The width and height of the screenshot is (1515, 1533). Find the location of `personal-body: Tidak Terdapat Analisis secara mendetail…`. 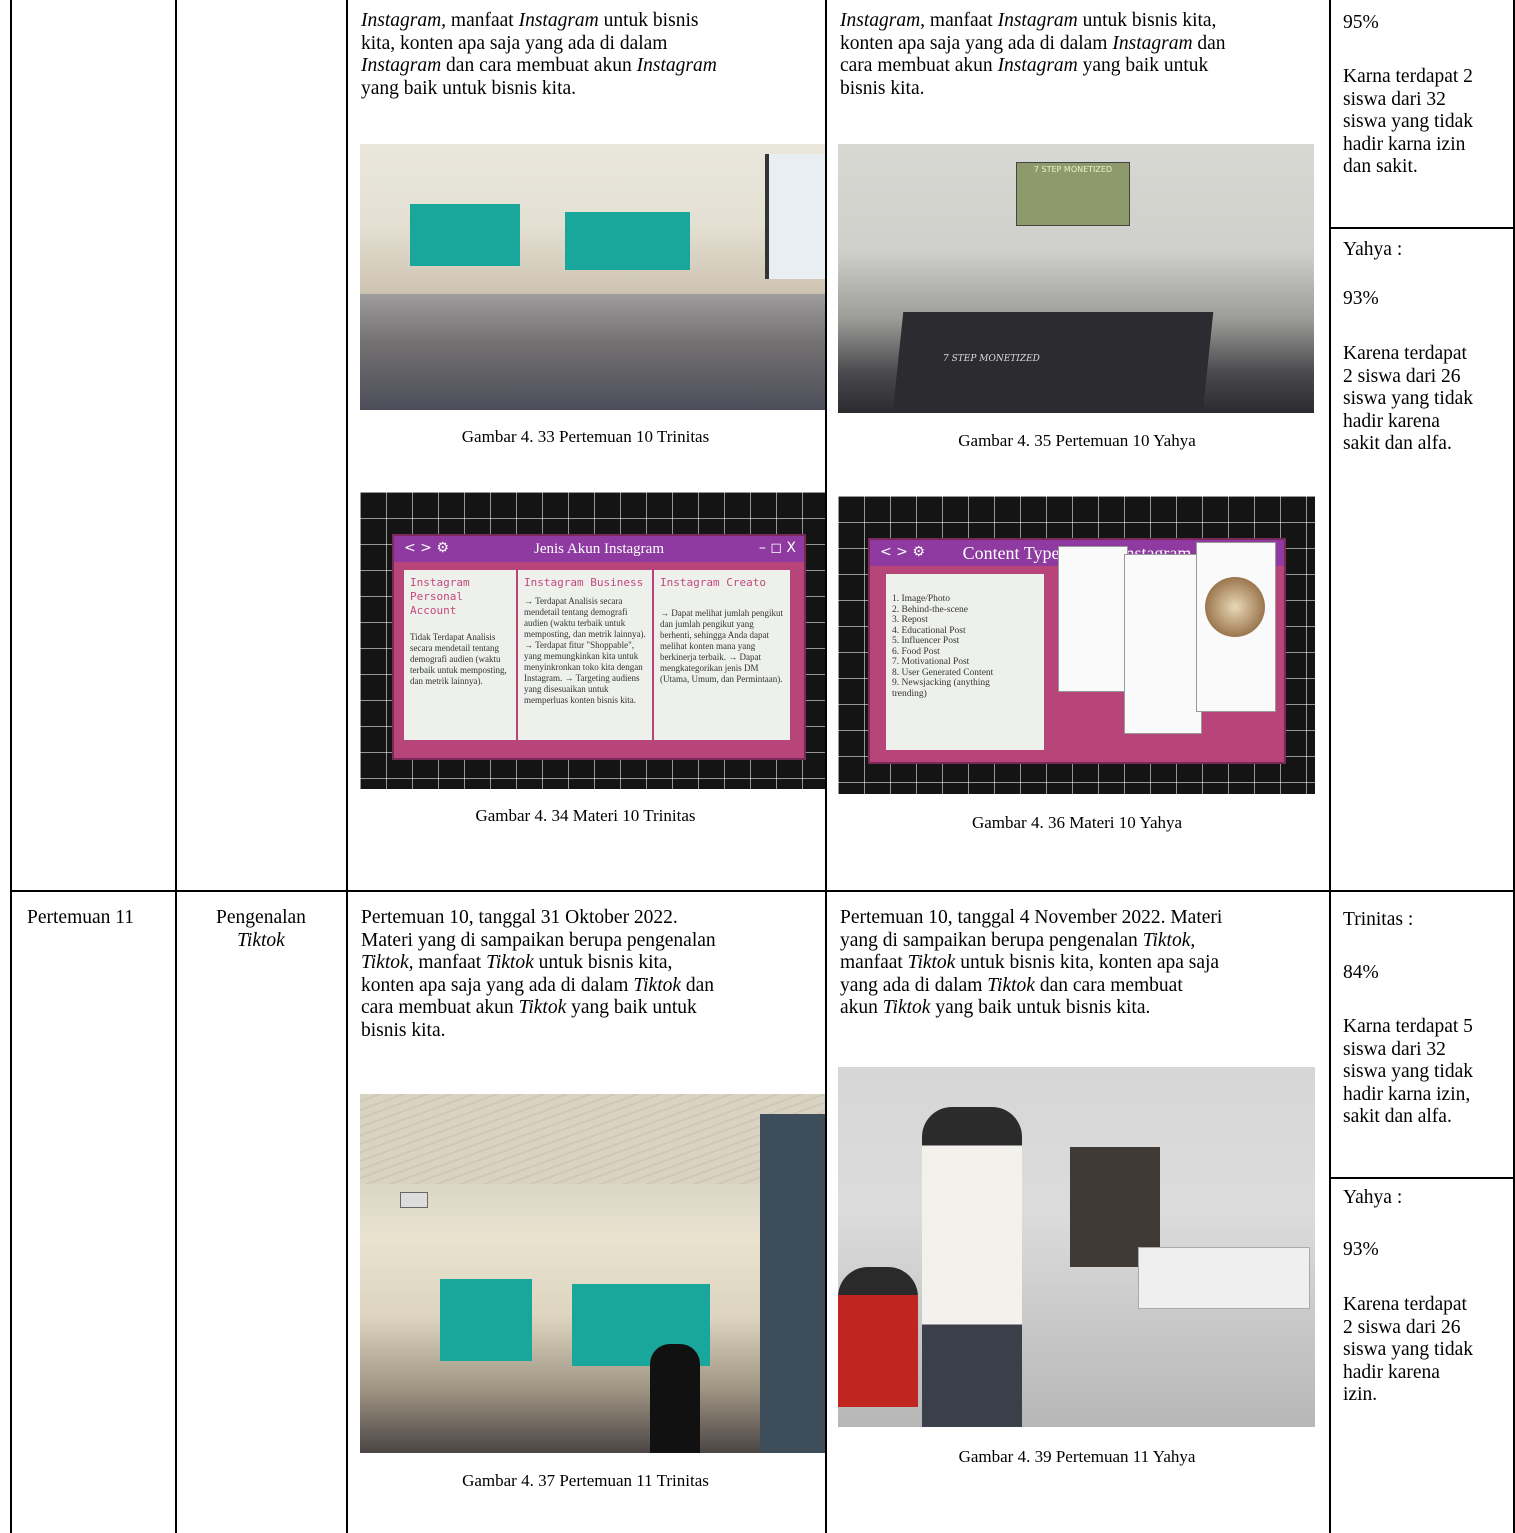

personal-body: Tidak Terdapat Analisis secara mendetail… is located at coordinates (458, 659).